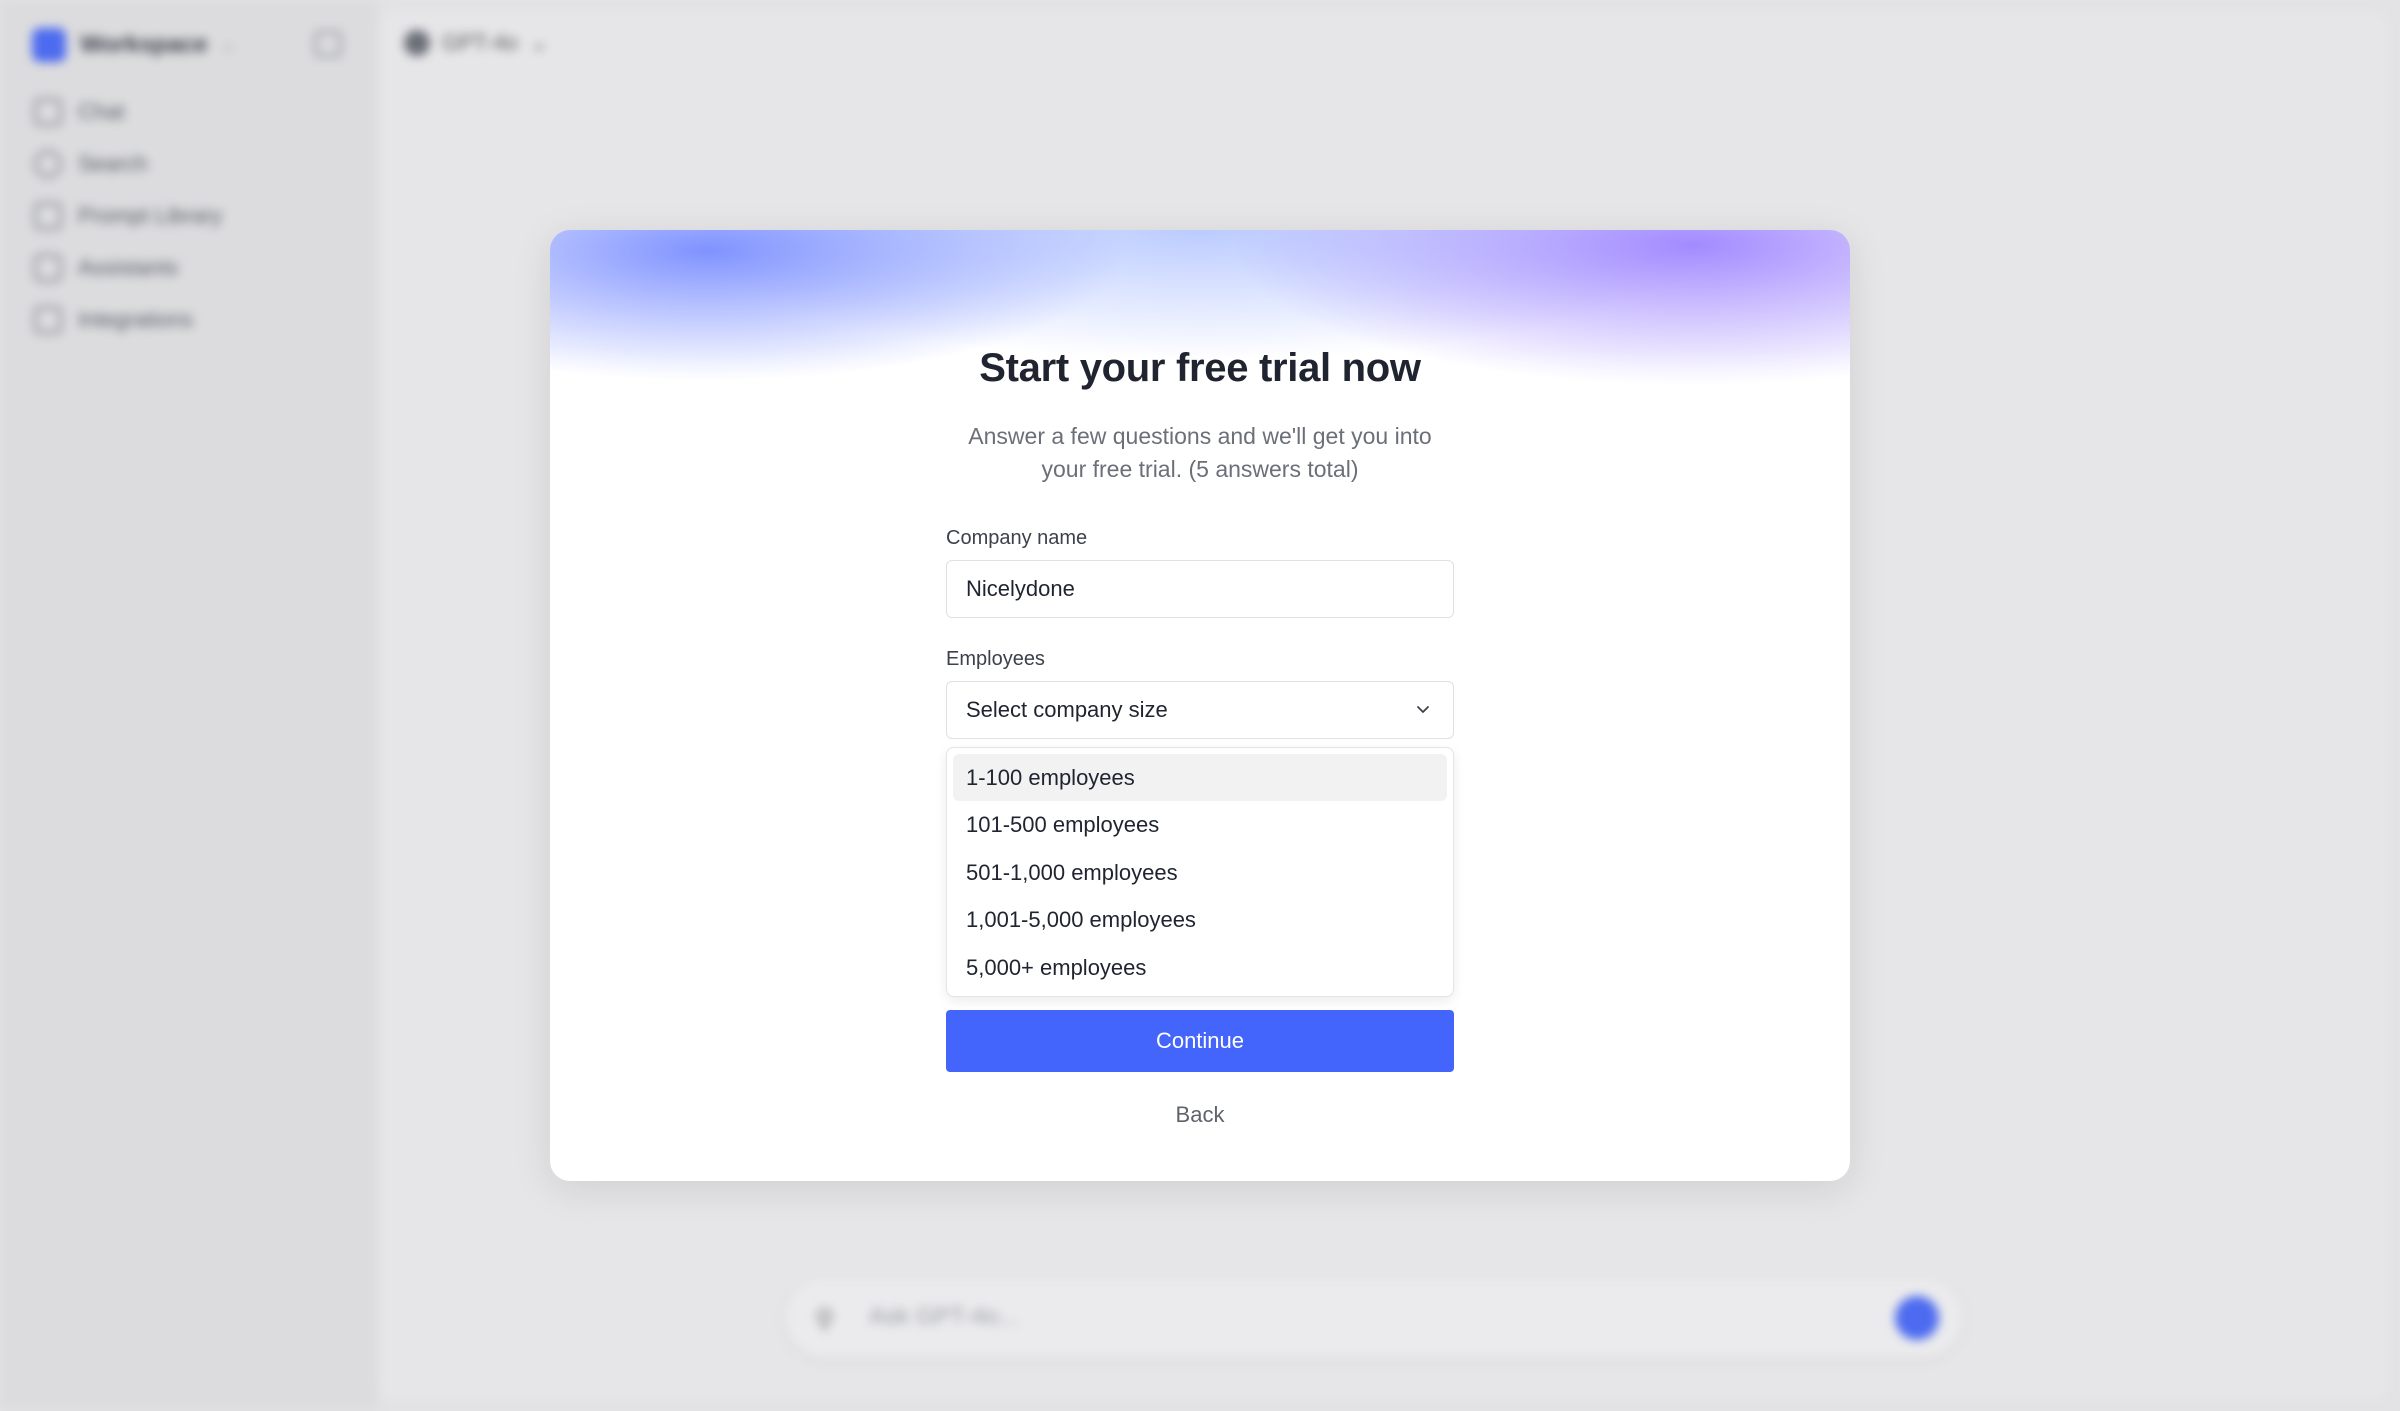 Image resolution: width=2400 pixels, height=1411 pixels. I want to click on company-name-label: Company name, so click(1017, 538).